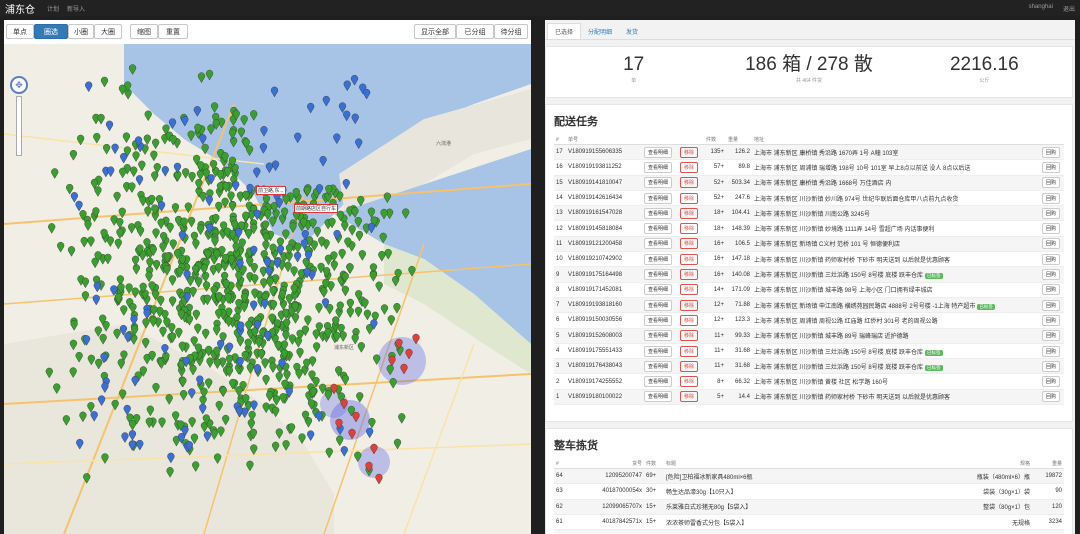 The width and height of the screenshot is (1080, 534). What do you see at coordinates (658, 213) in the screenshot?
I see `view-details-button: 查看明细` at bounding box center [658, 213].